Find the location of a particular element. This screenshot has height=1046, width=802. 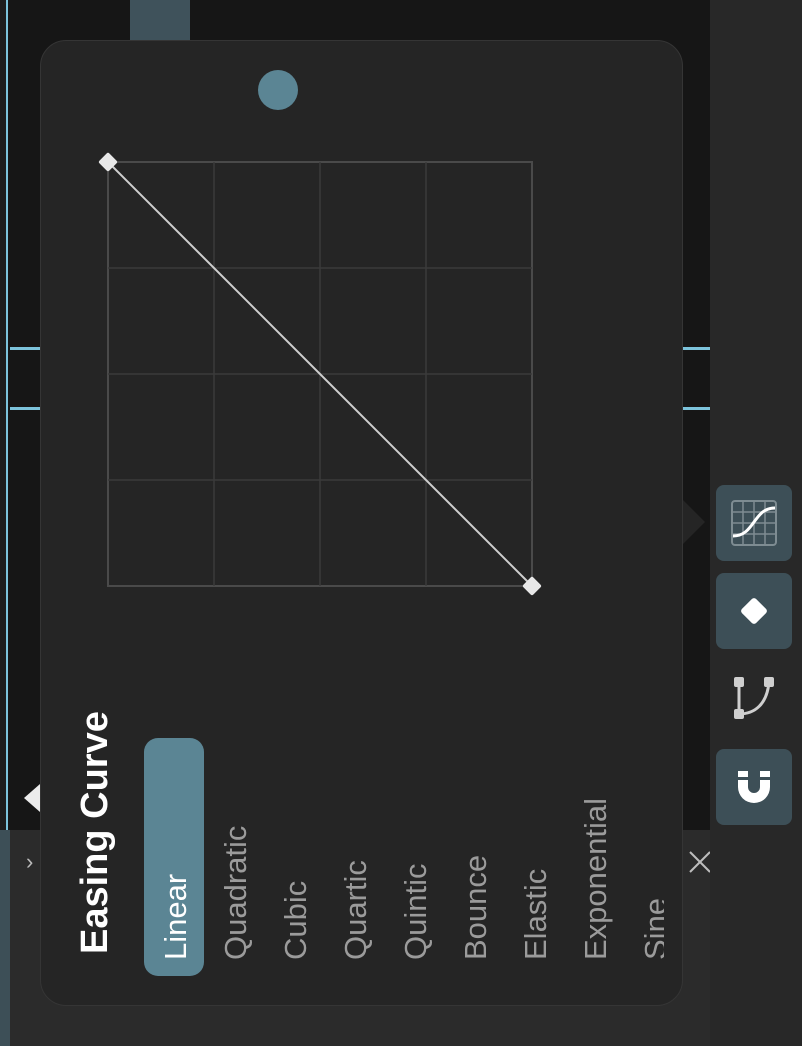

bottom-panel-edge is located at coordinates (5, 938).